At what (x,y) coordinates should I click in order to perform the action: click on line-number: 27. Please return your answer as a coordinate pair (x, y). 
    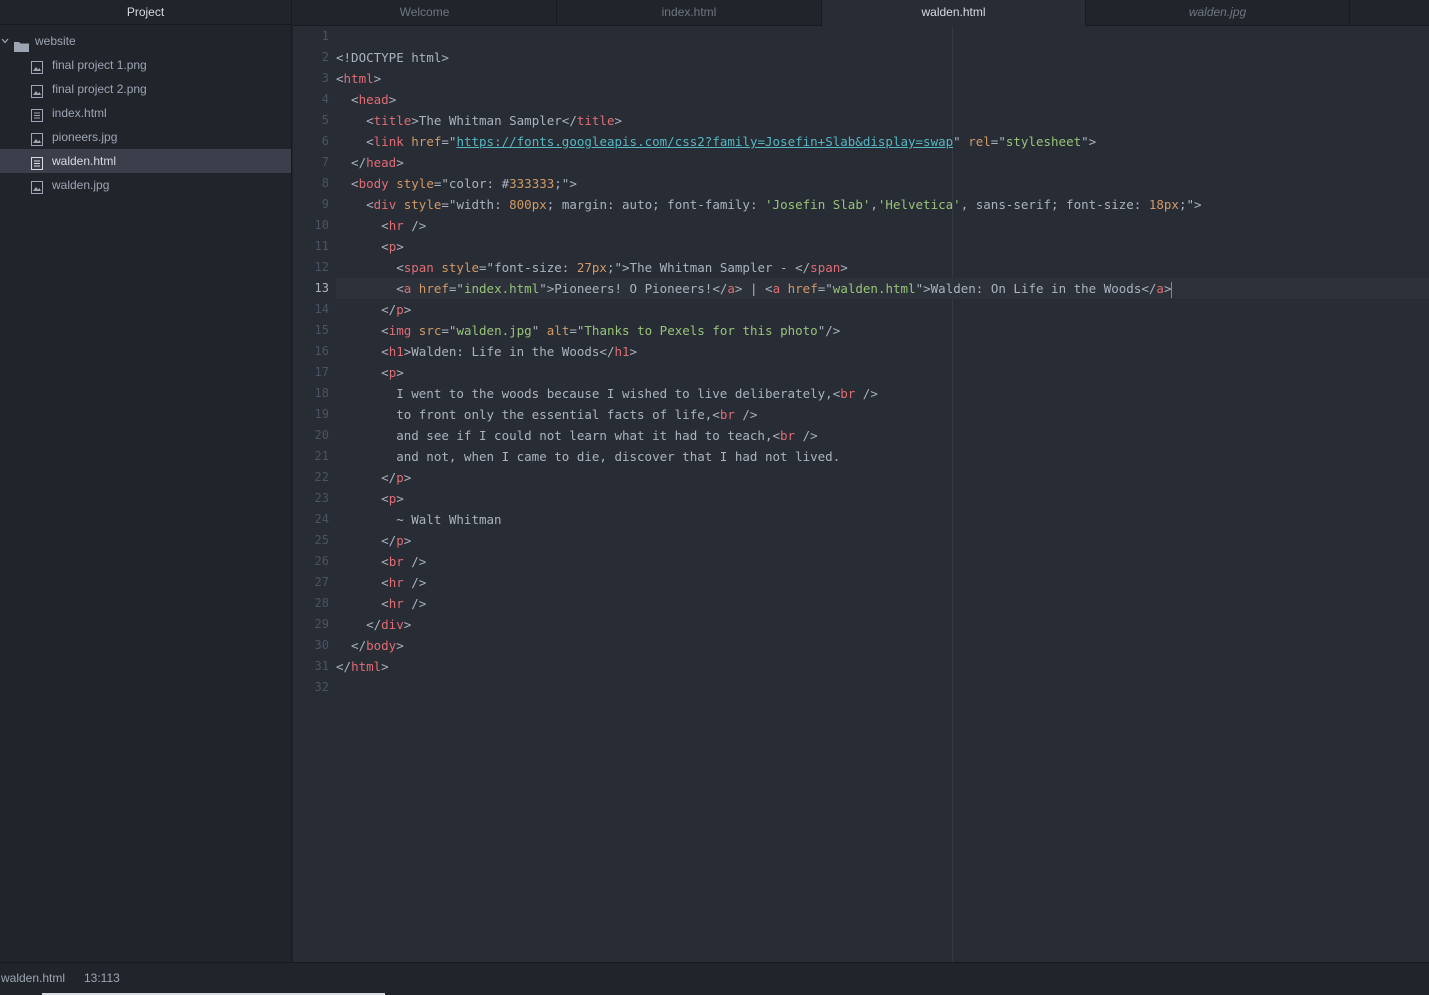
    Looking at the image, I should click on (311, 582).